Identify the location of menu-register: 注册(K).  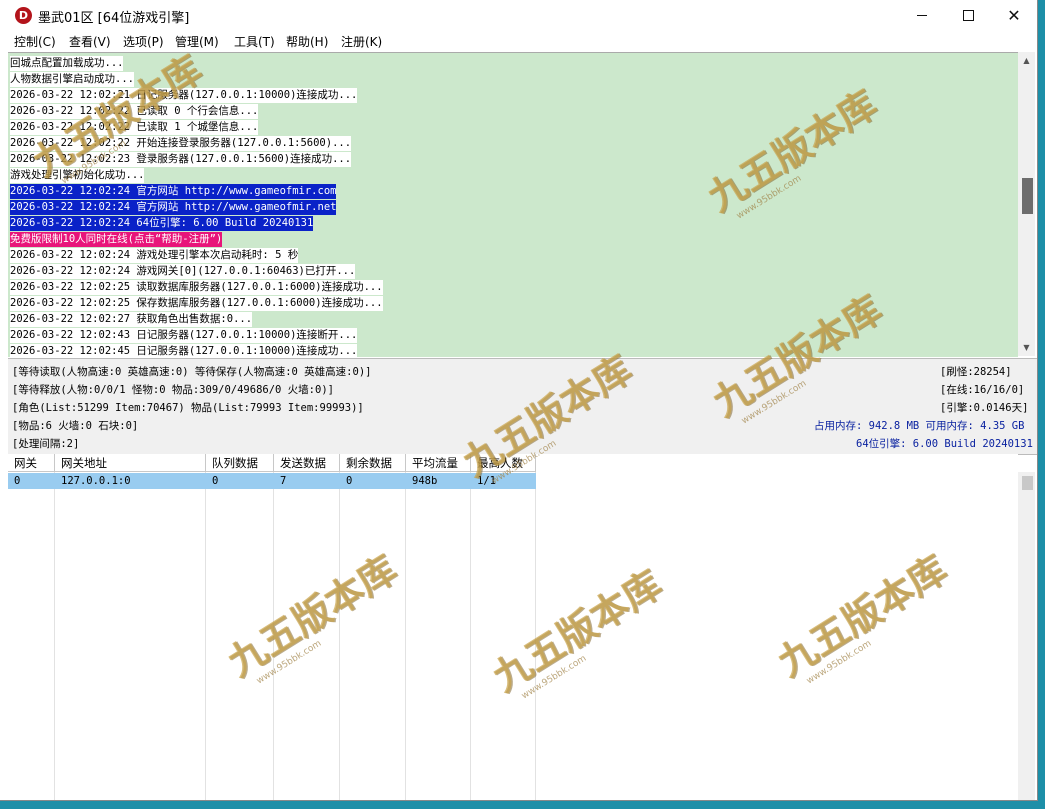
(361, 41).